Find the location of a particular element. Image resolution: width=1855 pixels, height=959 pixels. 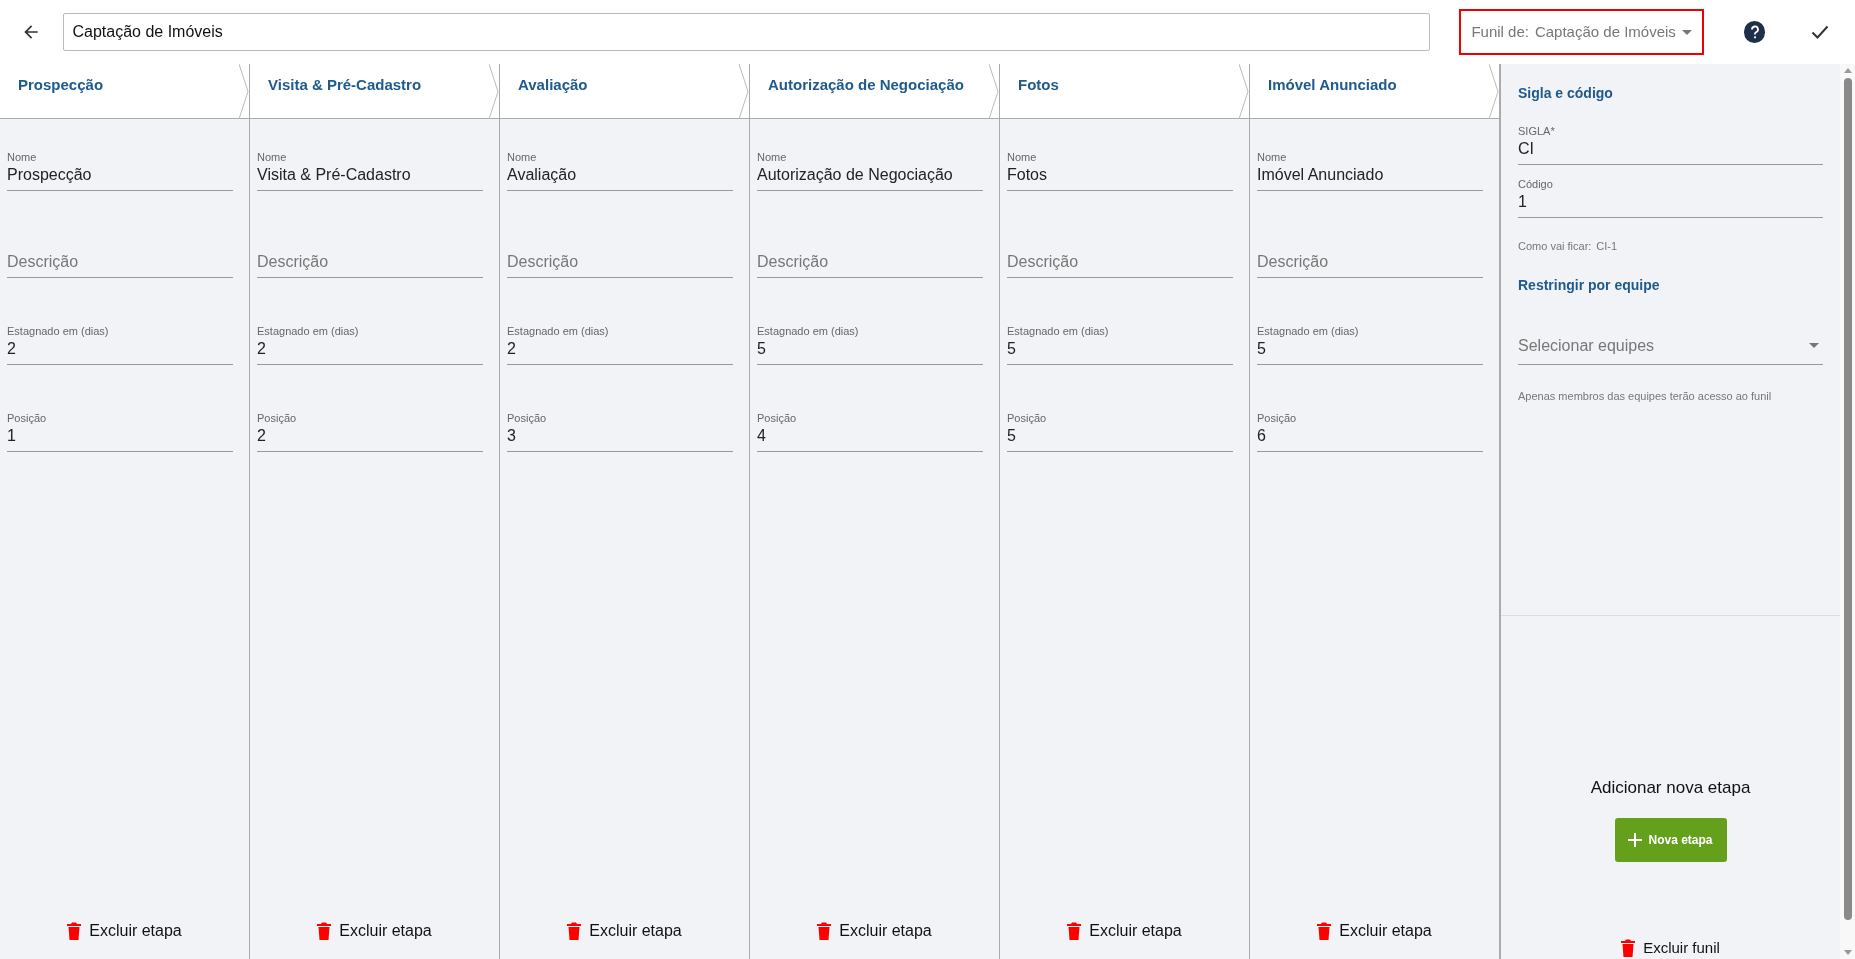

stage-tab: Fotos is located at coordinates (1124, 91).